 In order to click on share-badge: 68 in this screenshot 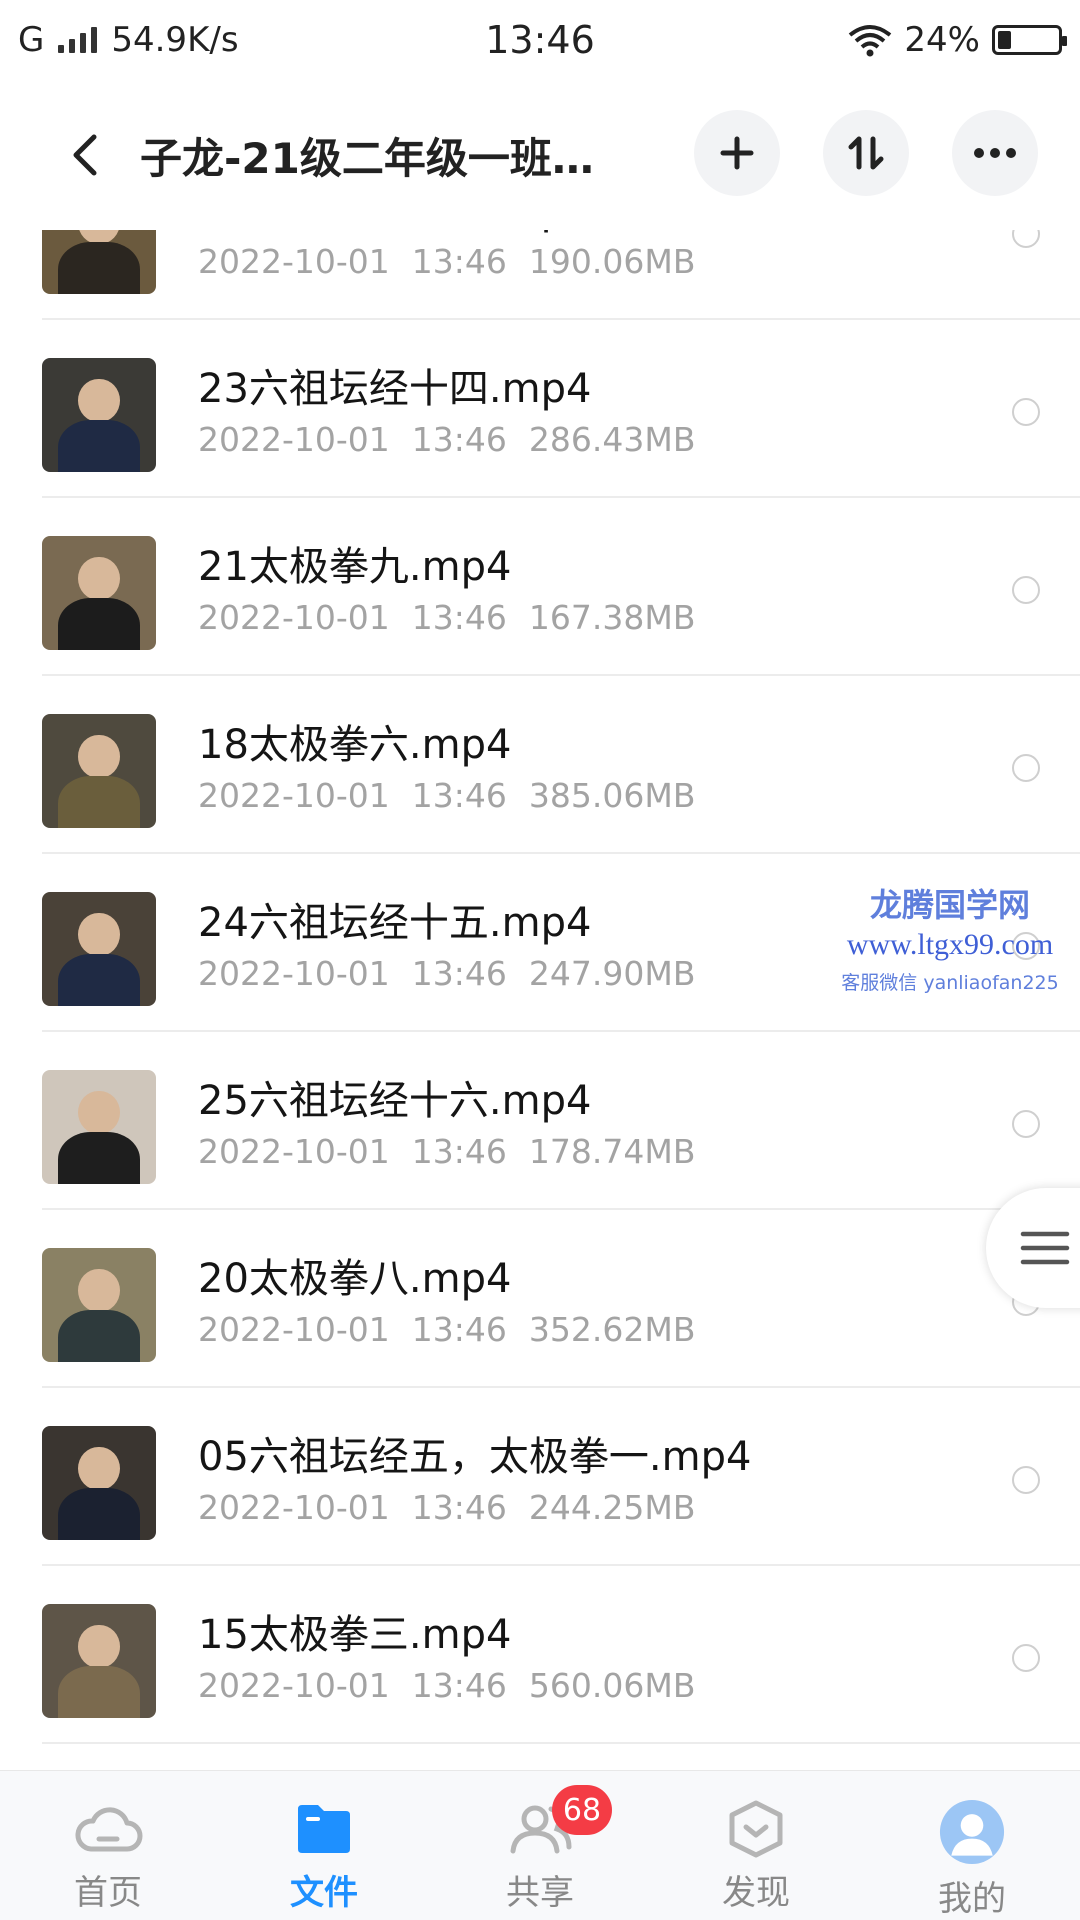, I will do `click(582, 1810)`.